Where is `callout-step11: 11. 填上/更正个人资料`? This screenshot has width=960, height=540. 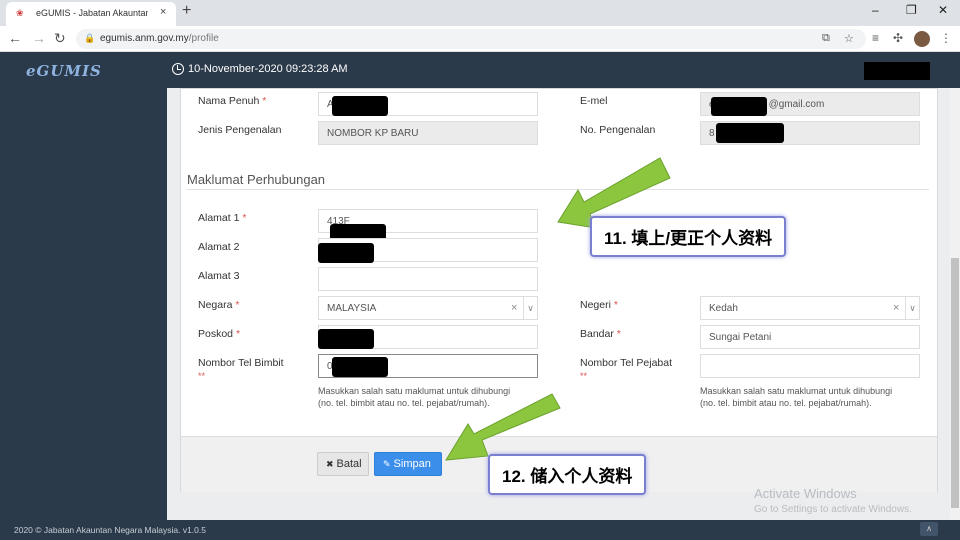
callout-step11: 11. 填上/更正个人资料 is located at coordinates (688, 236).